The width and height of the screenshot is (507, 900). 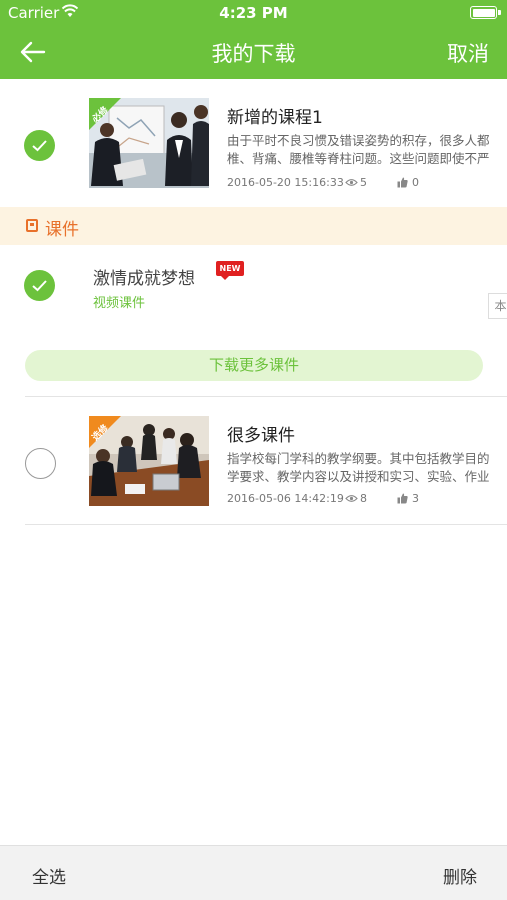 I want to click on course-views: 8, so click(x=363, y=498).